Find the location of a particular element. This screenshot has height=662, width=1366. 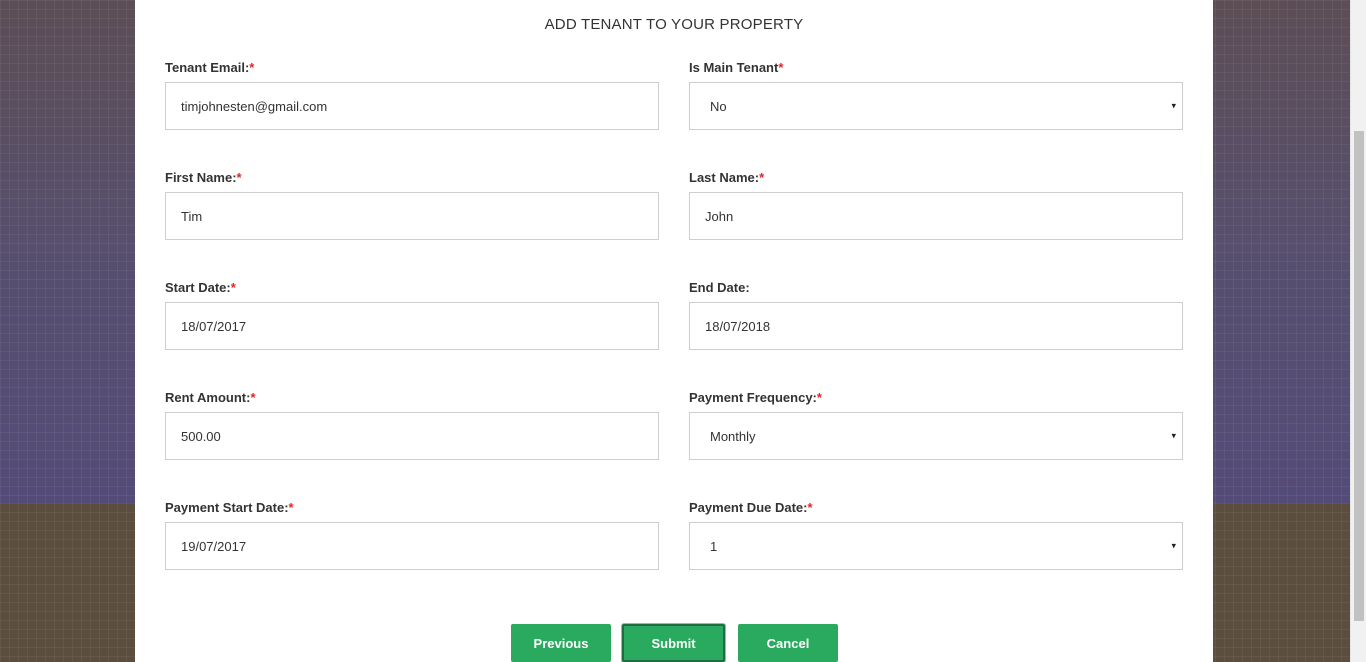

start-date-group: Start Date:* 18/07/2017 is located at coordinates (412, 314).